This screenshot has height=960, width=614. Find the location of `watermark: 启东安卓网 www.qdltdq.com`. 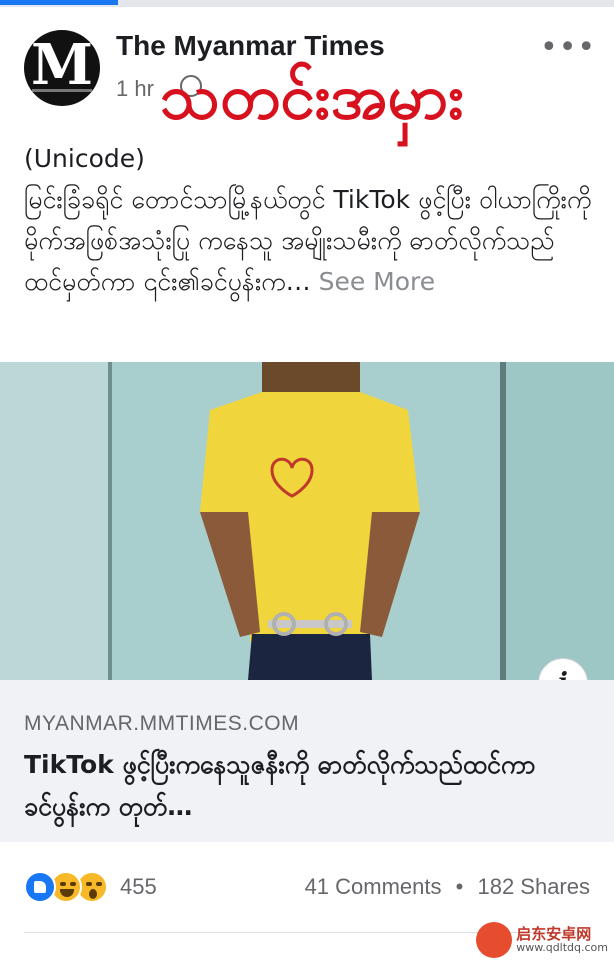

watermark: 启东安卓网 www.qdltdq.com is located at coordinates (542, 940).